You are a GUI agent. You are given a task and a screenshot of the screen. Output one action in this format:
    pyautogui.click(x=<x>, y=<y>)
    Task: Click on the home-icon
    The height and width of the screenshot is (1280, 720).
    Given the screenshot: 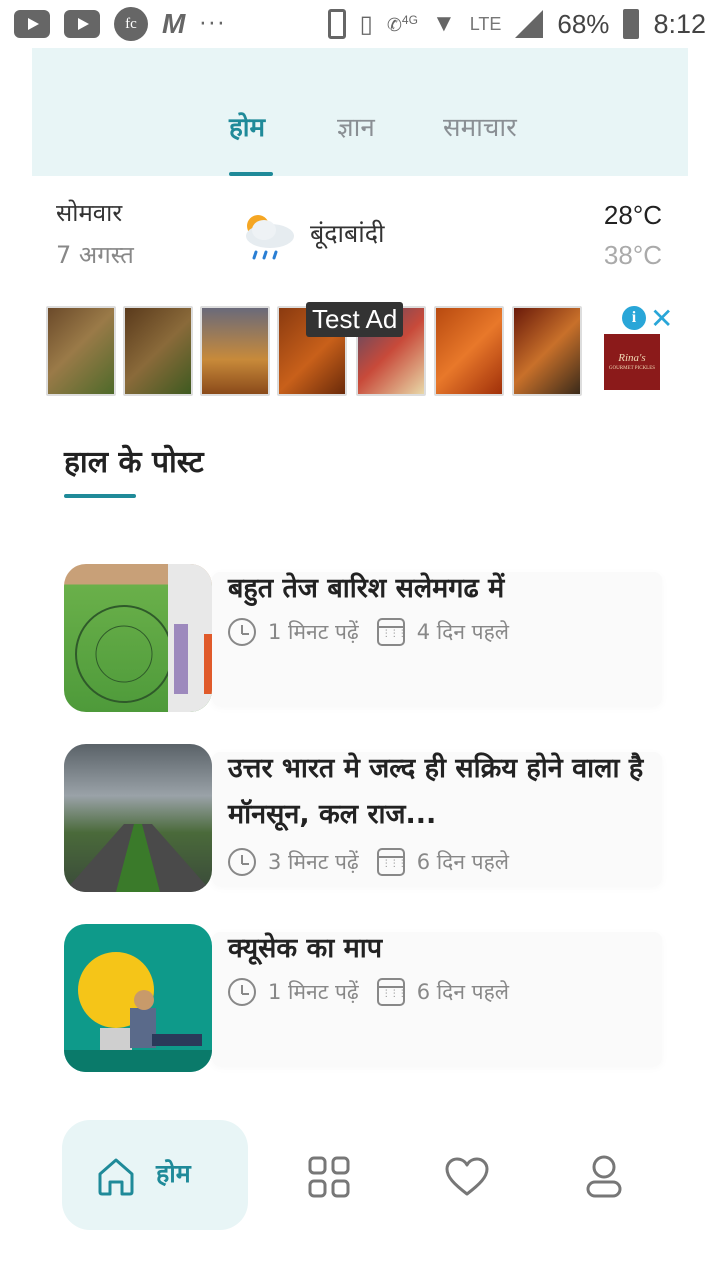 What is the action you would take?
    pyautogui.click(x=116, y=1177)
    